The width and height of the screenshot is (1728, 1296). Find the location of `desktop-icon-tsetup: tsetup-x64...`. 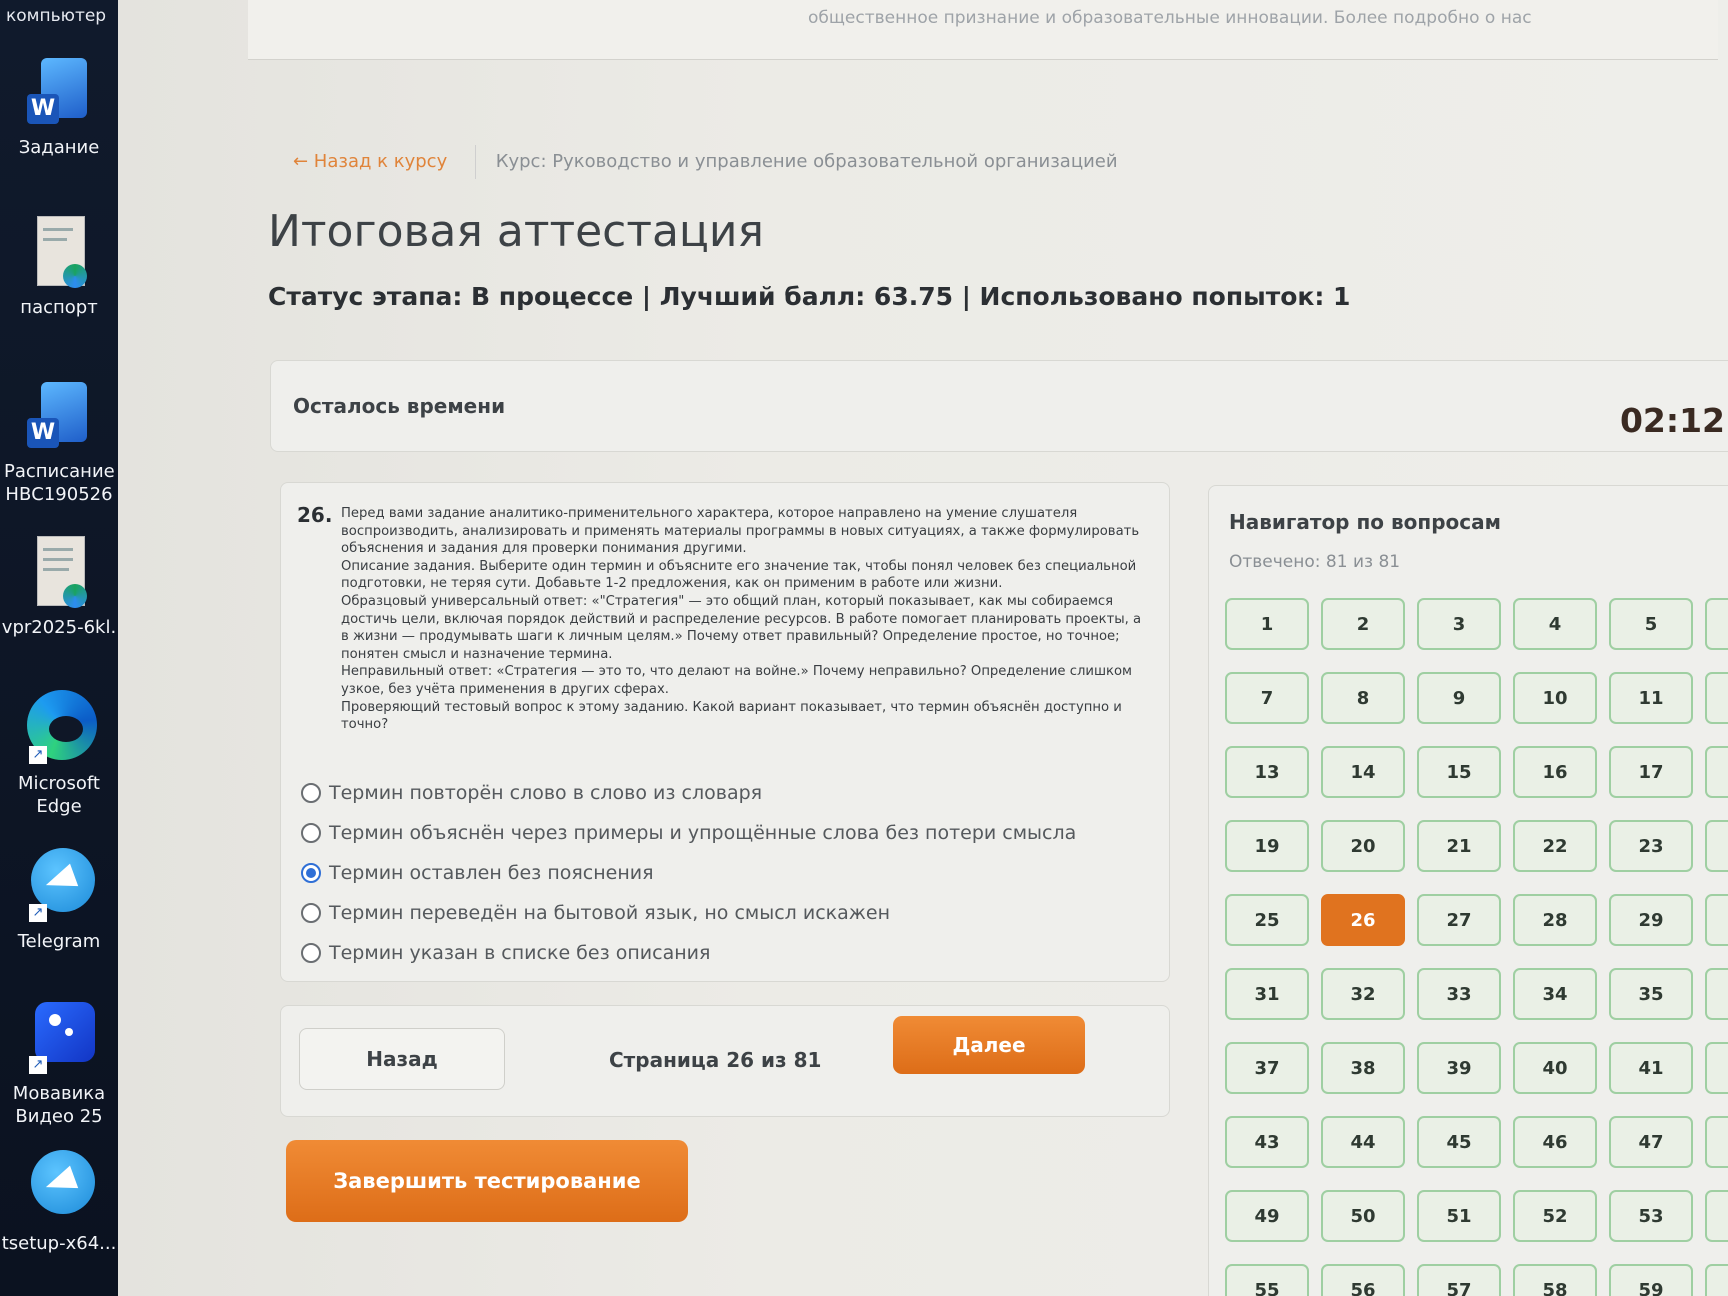

desktop-icon-tsetup: tsetup-x64... is located at coordinates (59, 1202).